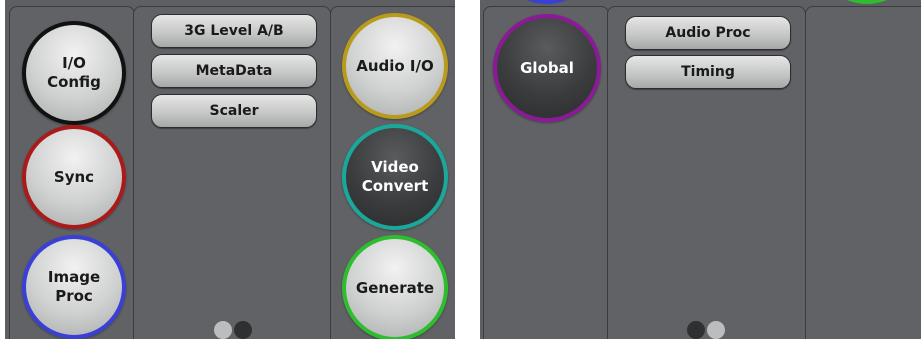  I want to click on generate-button: Generate, so click(395, 287).